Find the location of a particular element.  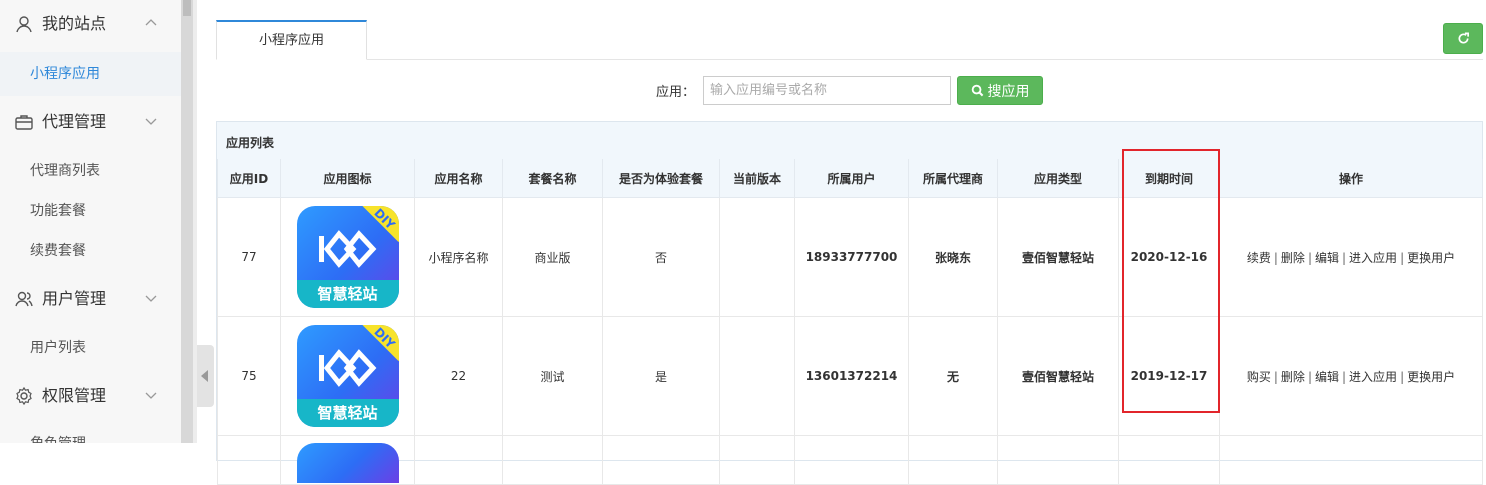

scrollbar-thumb is located at coordinates (187, 8).